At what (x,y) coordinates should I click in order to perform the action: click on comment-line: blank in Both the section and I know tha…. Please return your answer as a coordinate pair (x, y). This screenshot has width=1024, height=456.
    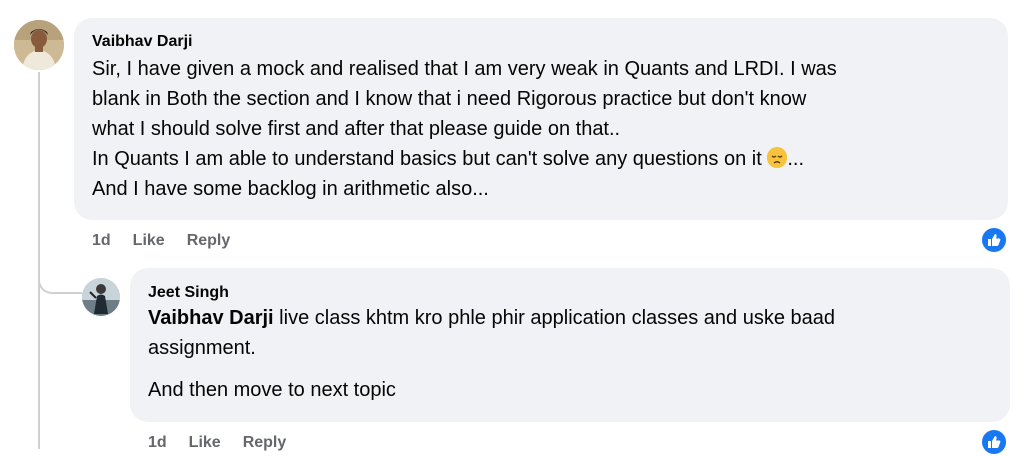
    Looking at the image, I should click on (449, 99).